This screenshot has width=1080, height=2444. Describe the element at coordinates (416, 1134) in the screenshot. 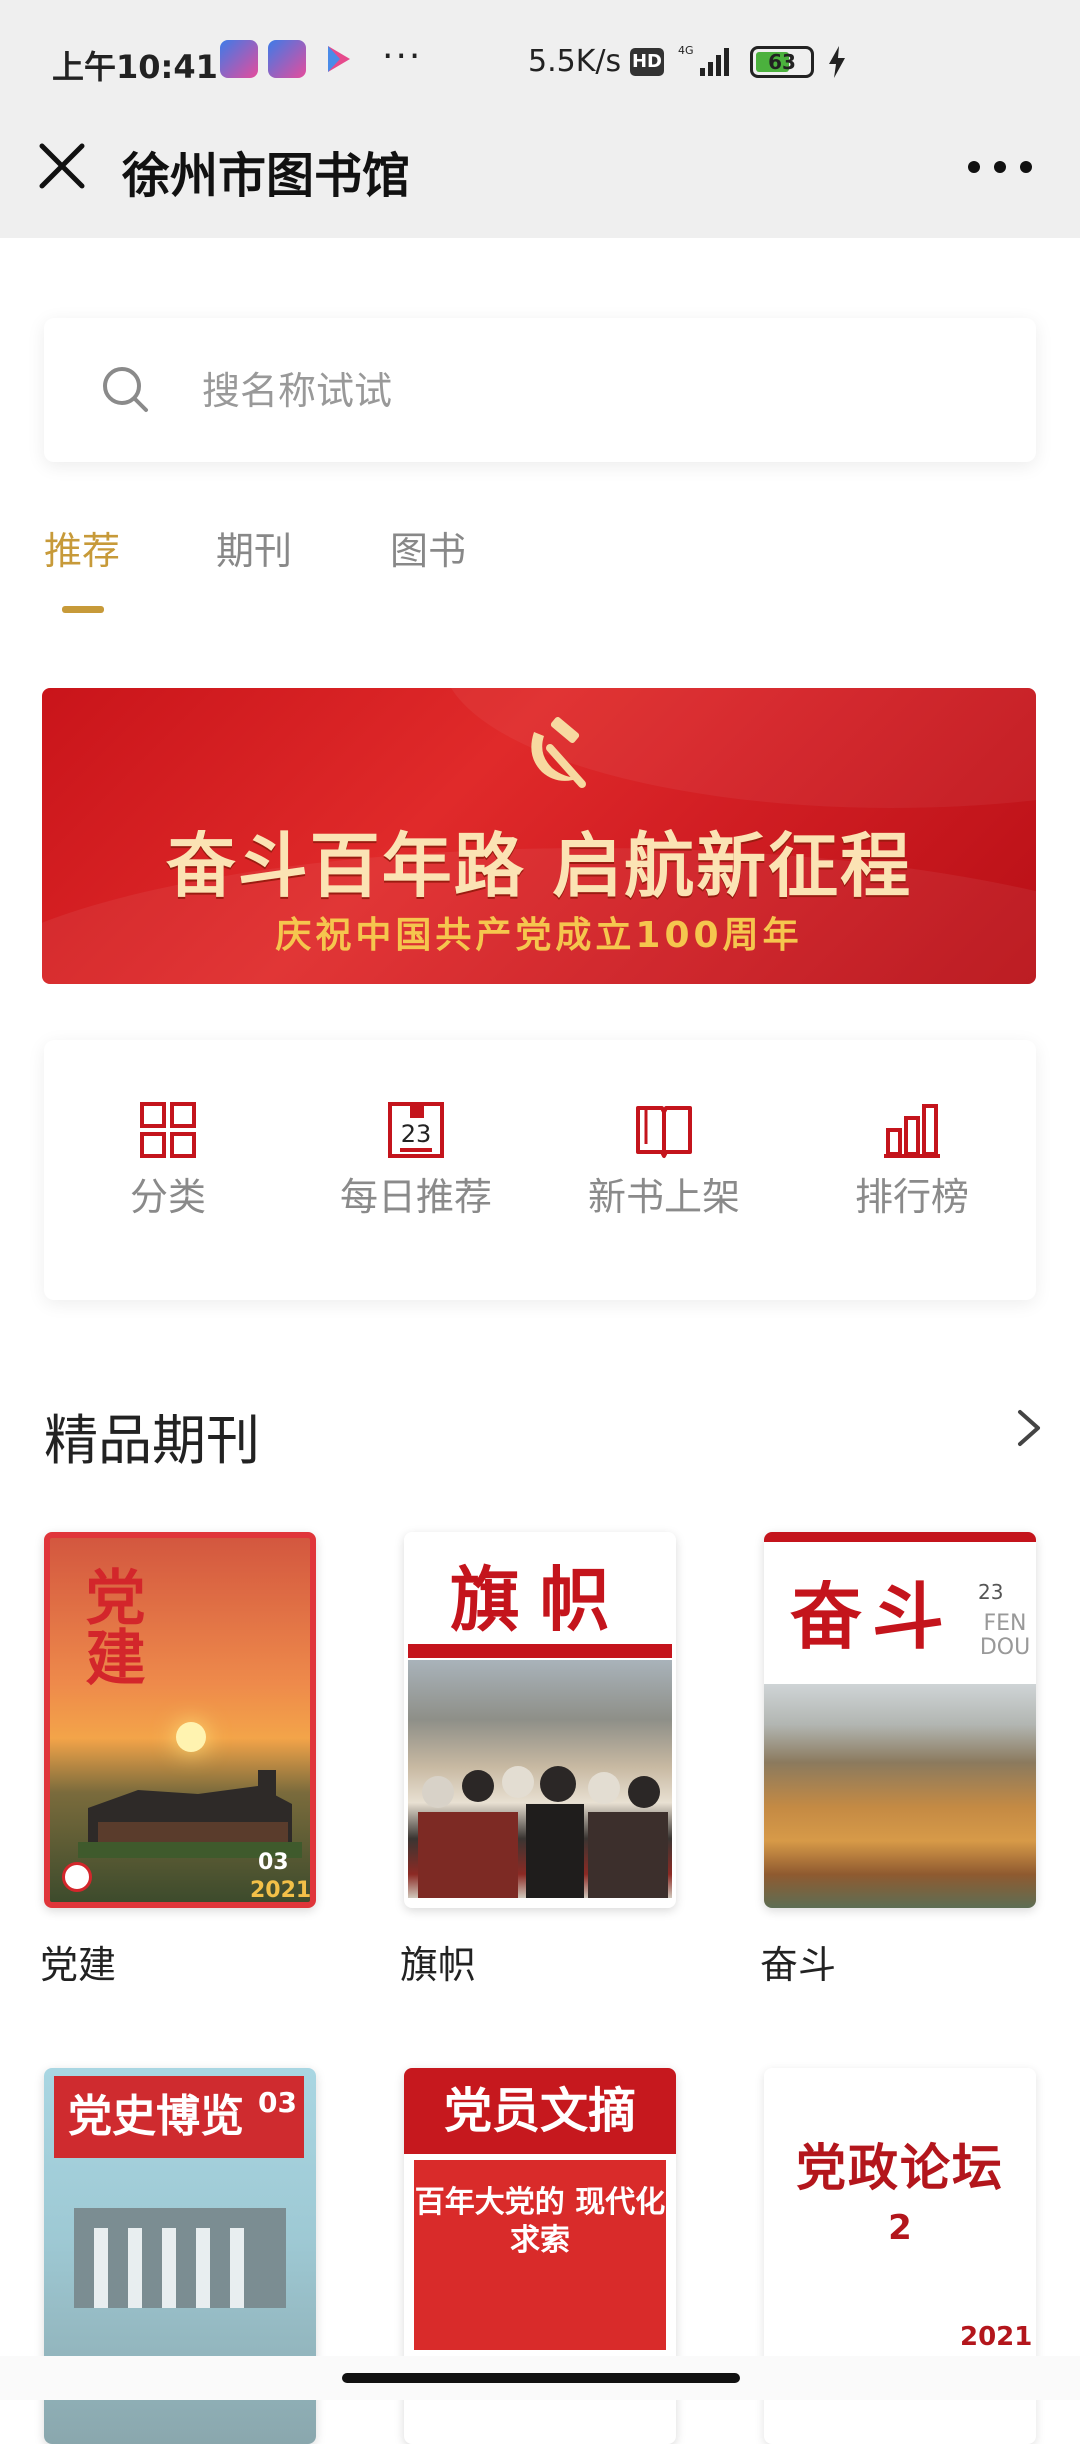

I see `calendar-date: 23` at that location.